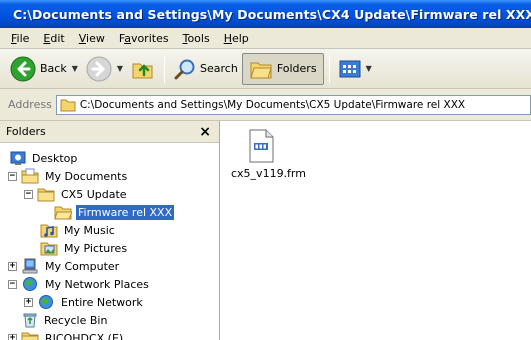  I want to click on file-item: cx5_v119.frm, so click(276, 154).